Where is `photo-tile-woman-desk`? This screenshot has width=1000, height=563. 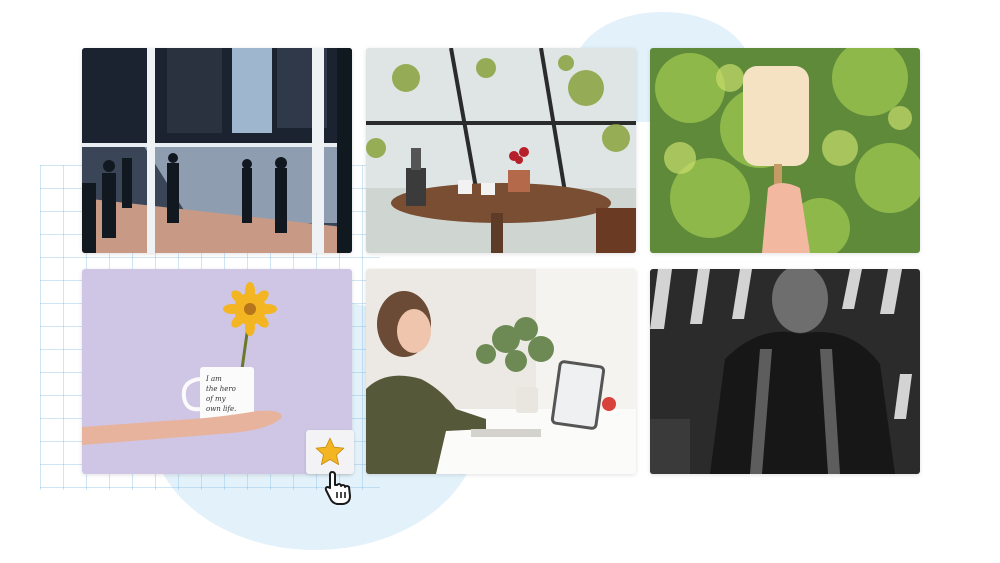
photo-tile-woman-desk is located at coordinates (501, 371).